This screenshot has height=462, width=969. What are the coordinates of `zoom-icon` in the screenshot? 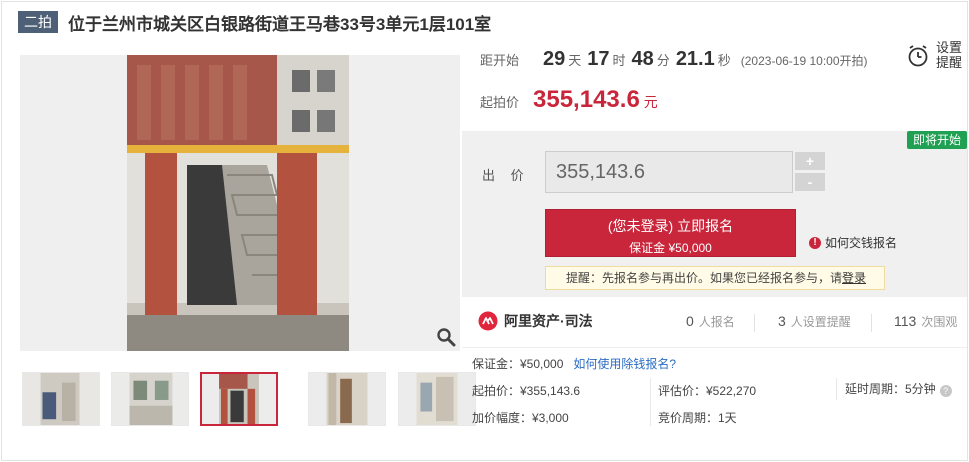 It's located at (446, 337).